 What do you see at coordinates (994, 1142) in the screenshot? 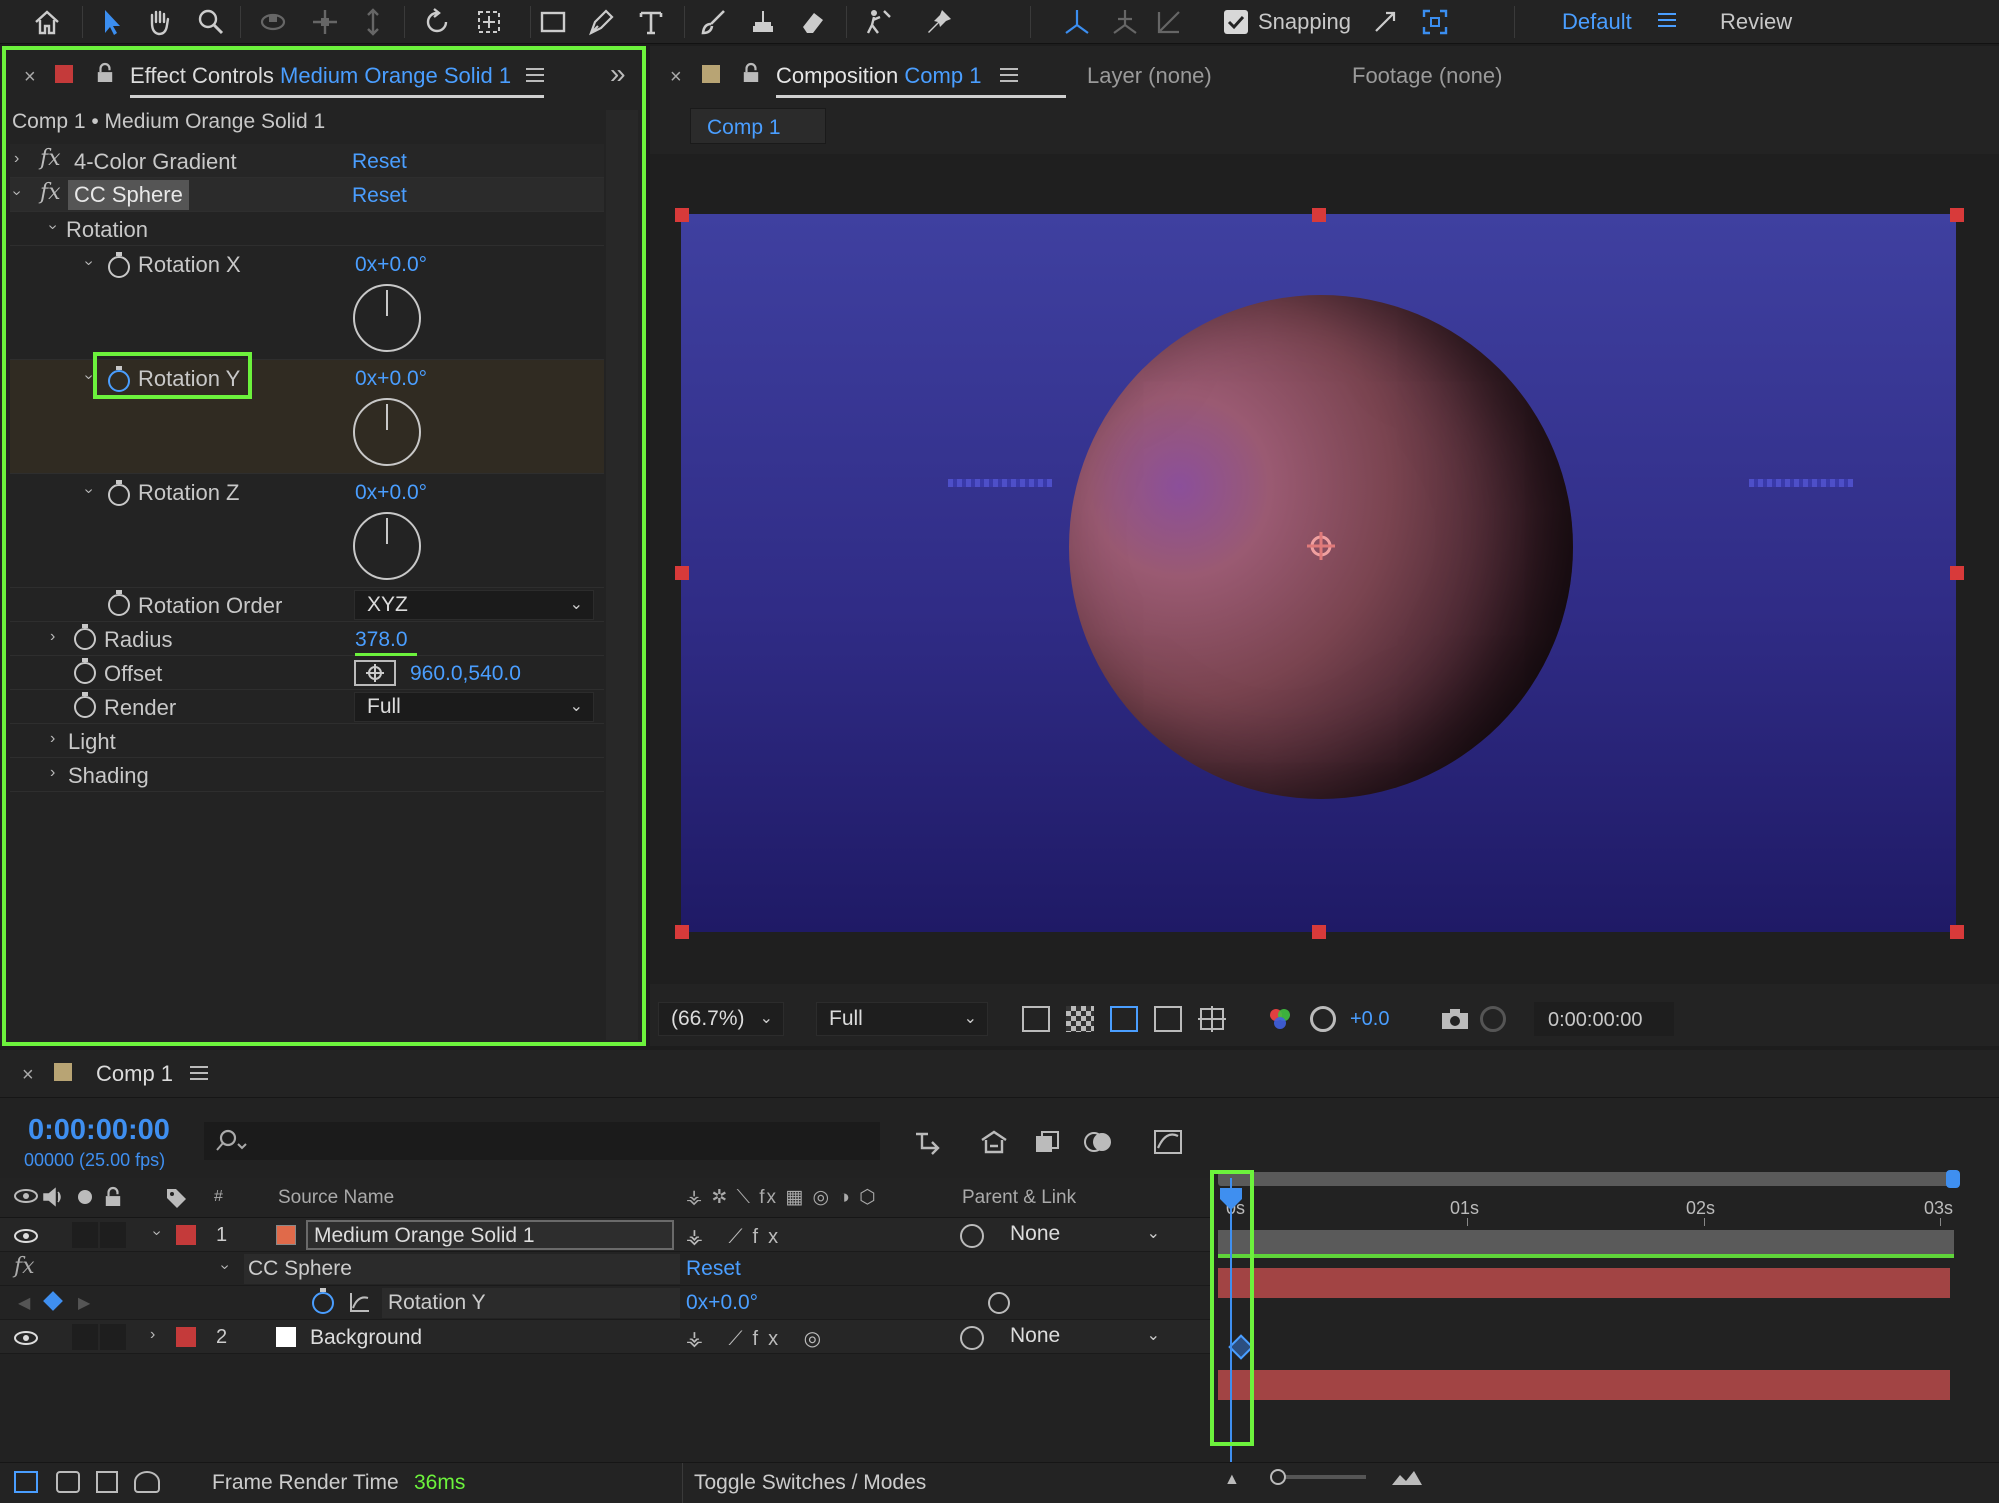
I see `draft-3d-icon` at bounding box center [994, 1142].